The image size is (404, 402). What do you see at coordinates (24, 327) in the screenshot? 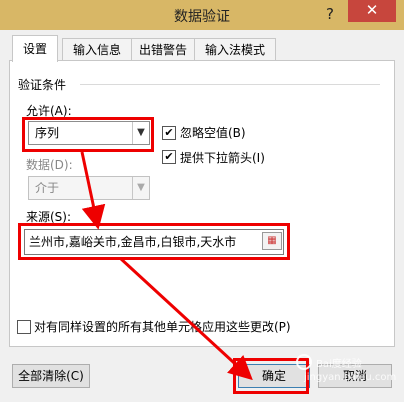
I see `apply-all-checkbox` at bounding box center [24, 327].